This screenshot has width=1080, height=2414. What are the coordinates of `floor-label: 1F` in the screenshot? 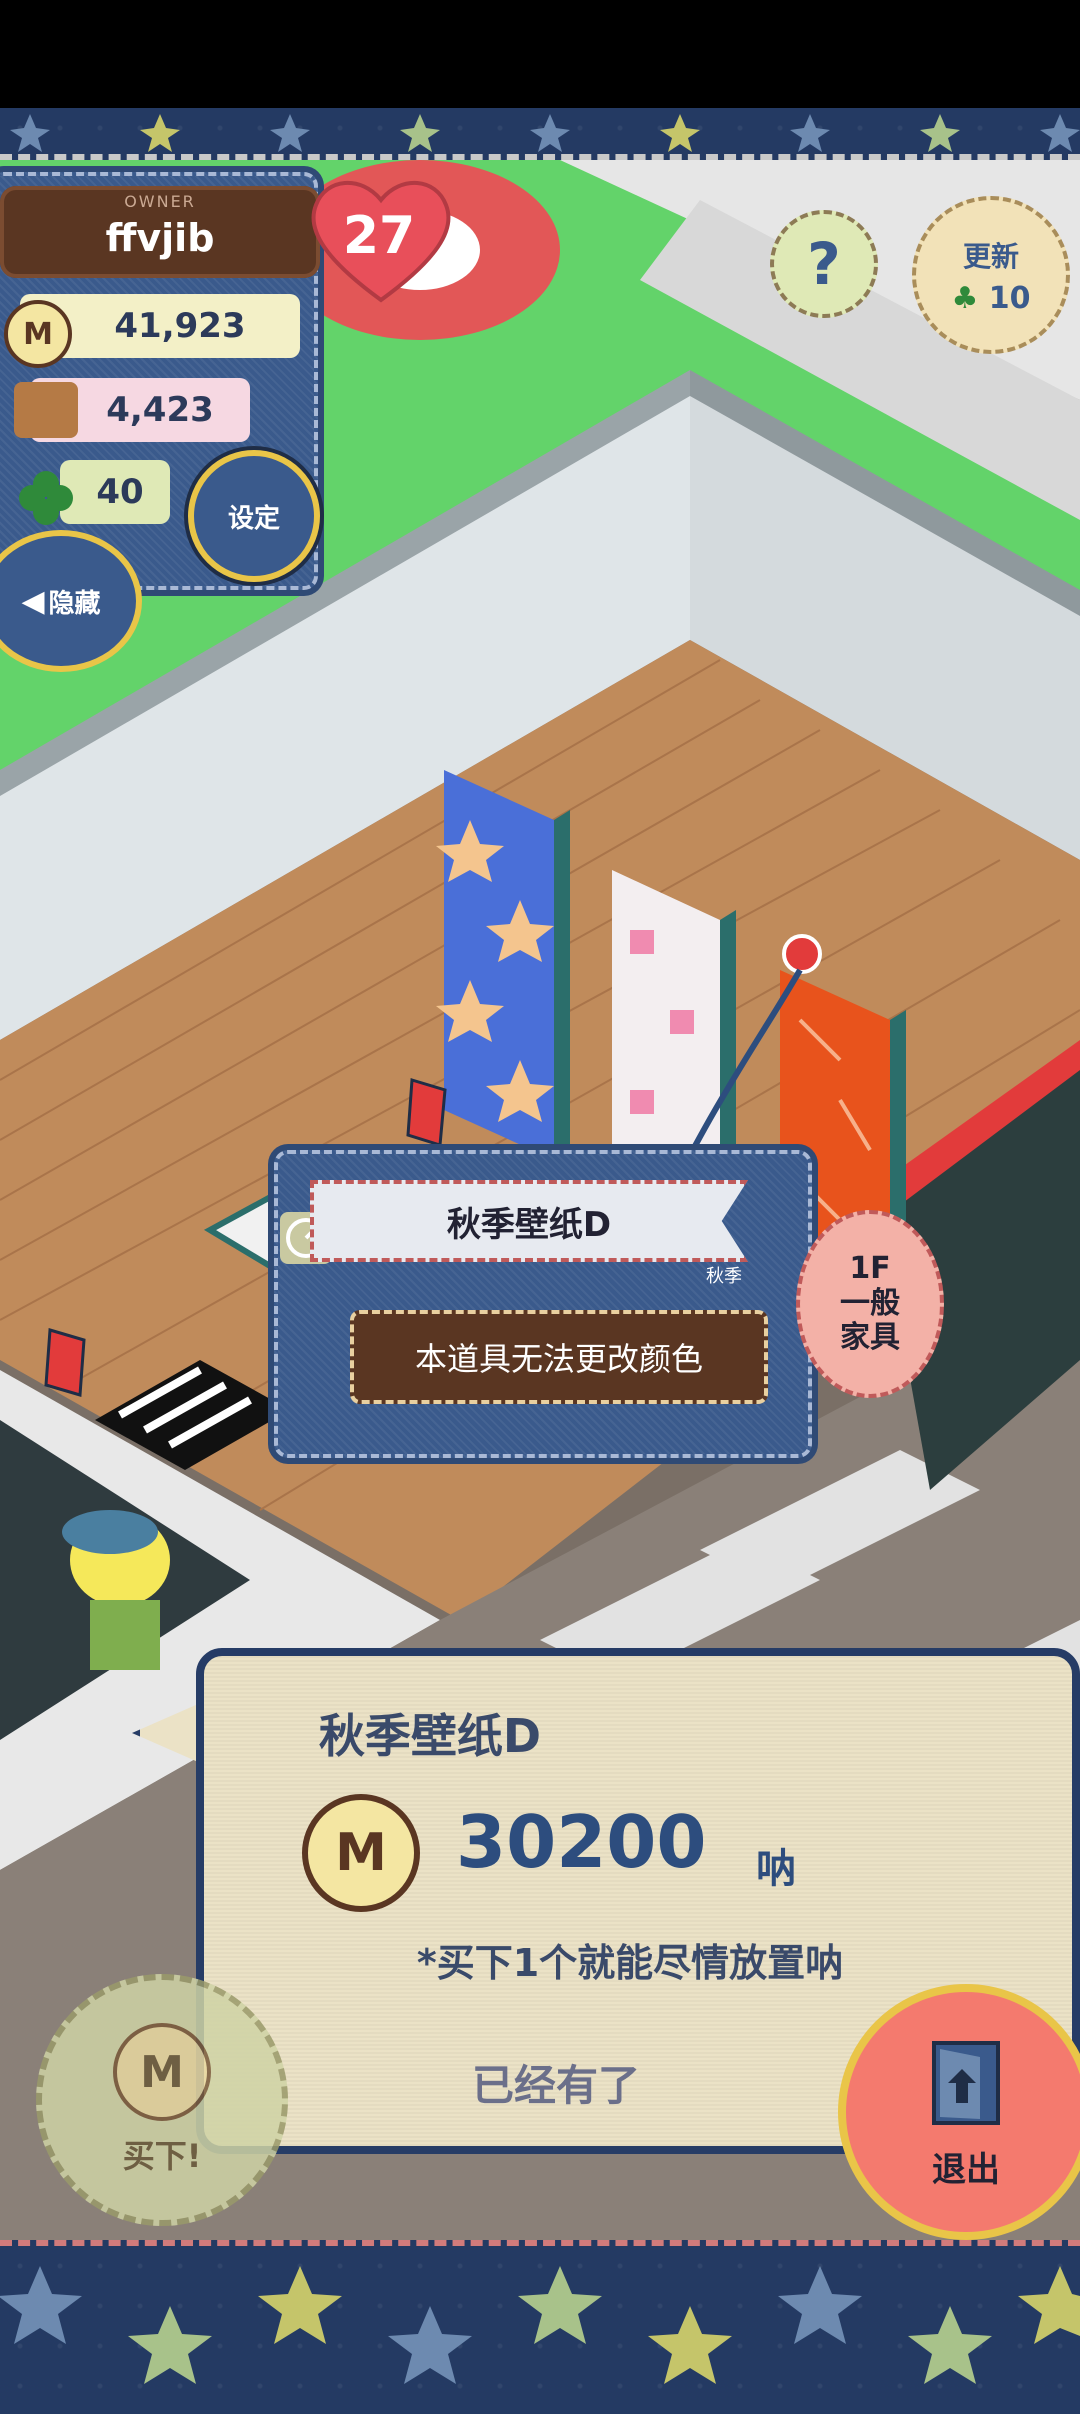 It's located at (870, 1269).